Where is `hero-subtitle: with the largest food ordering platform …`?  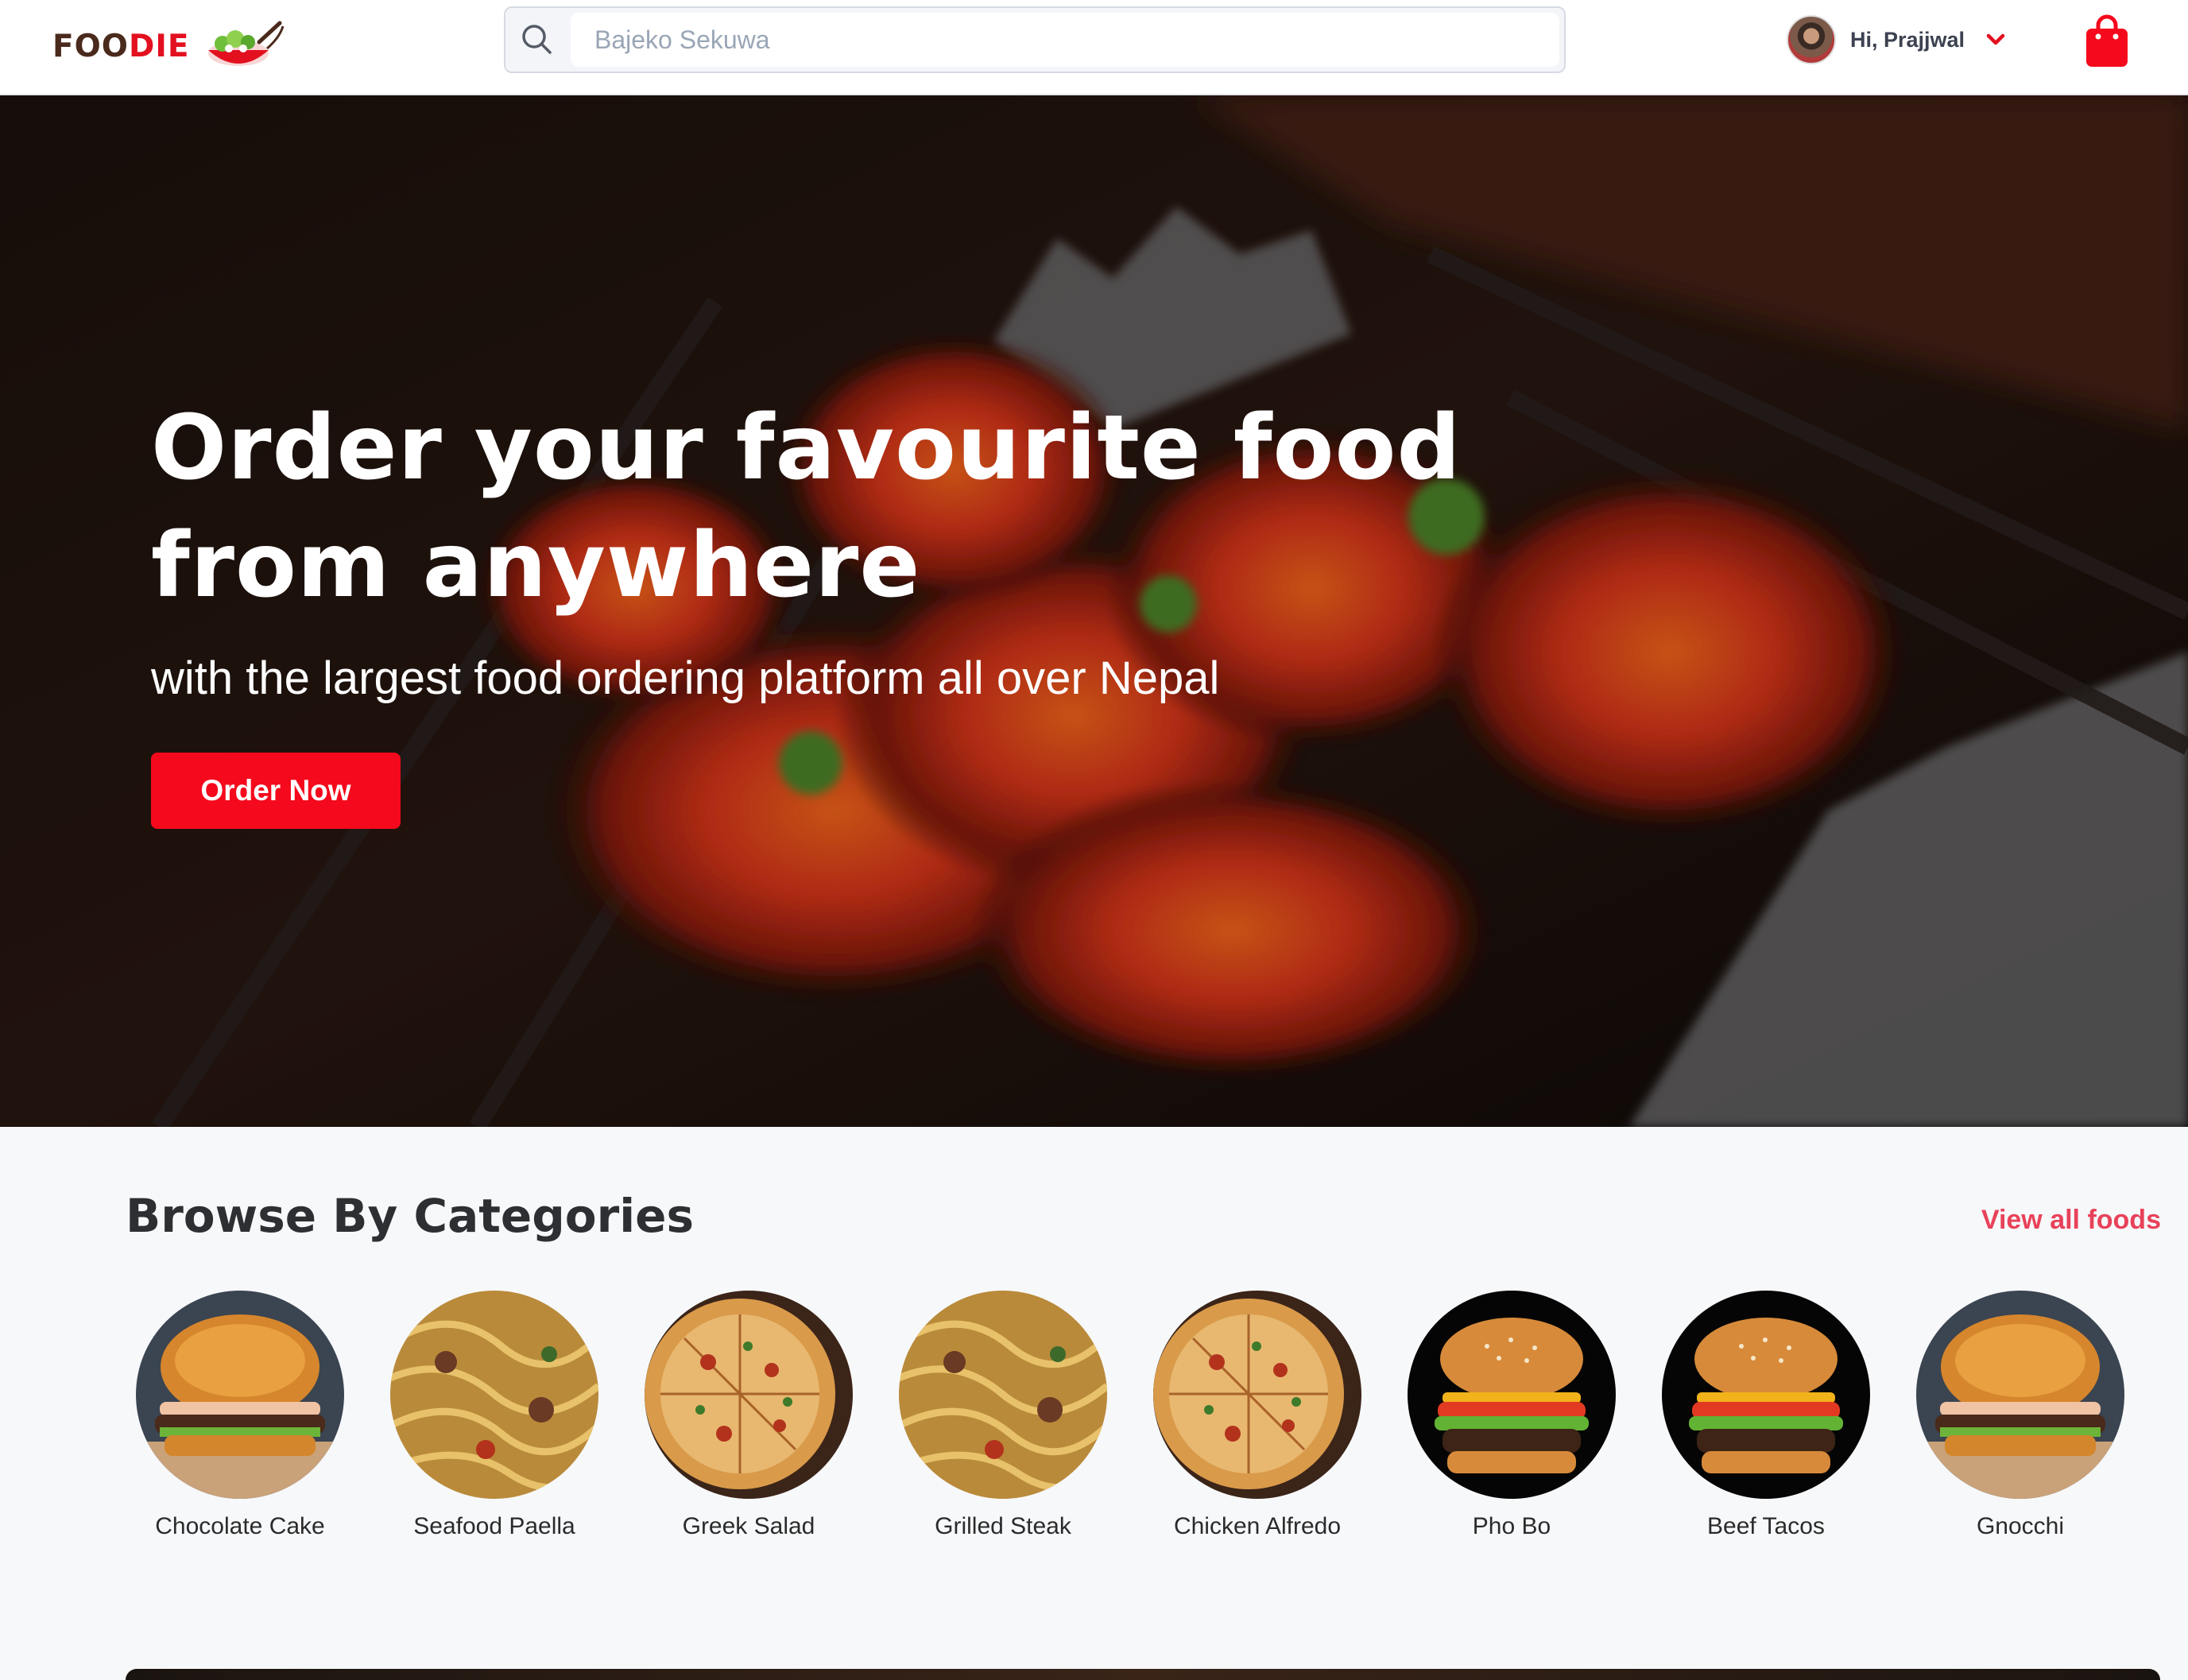 hero-subtitle: with the largest food ordering platform … is located at coordinates (685, 678).